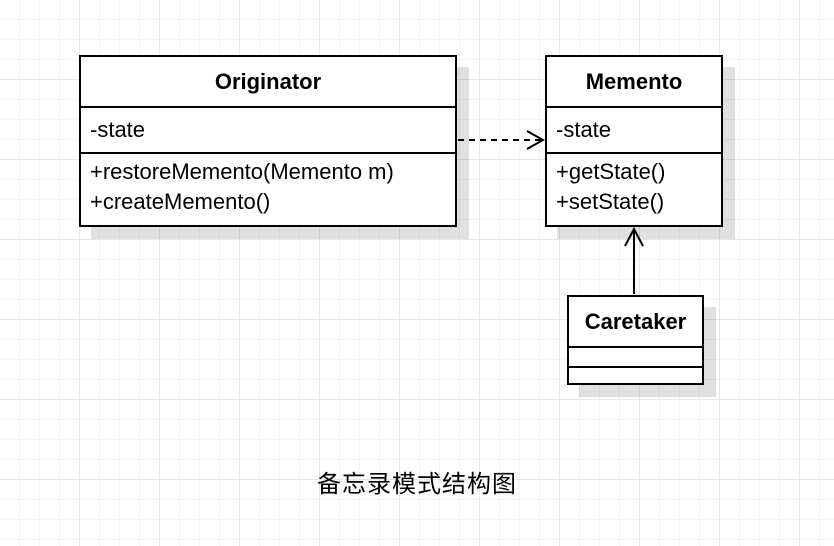 The image size is (834, 546). Describe the element at coordinates (417, 484) in the screenshot. I see `diagram-caption: 备忘录模式结构图` at that location.